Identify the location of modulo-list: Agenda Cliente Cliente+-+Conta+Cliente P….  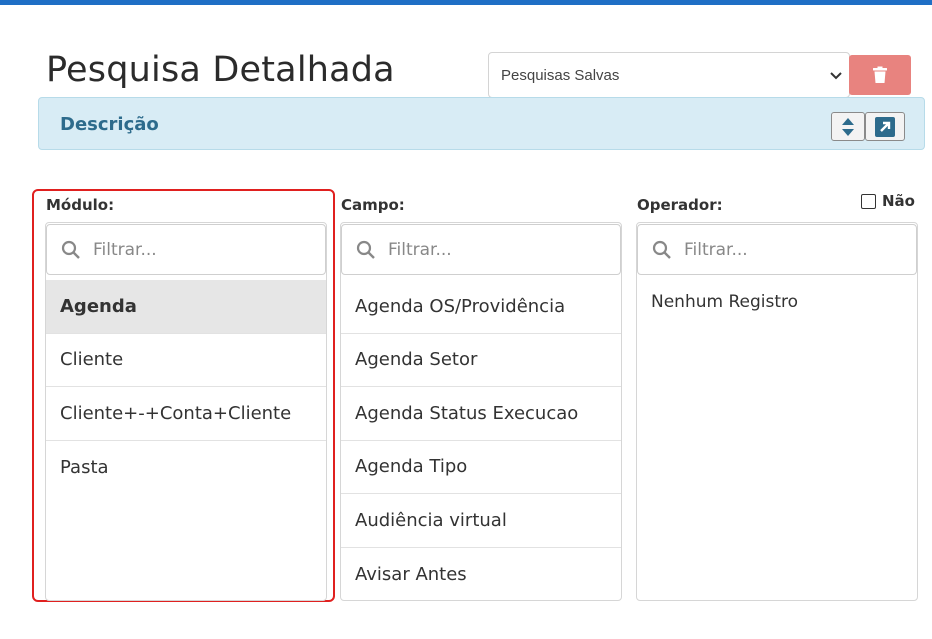
(186, 387).